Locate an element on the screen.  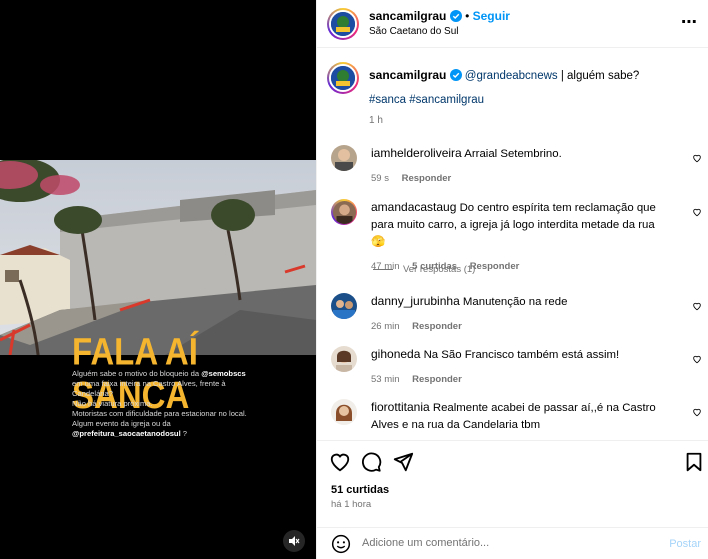
speaker-muted-icon is located at coordinates (294, 541).